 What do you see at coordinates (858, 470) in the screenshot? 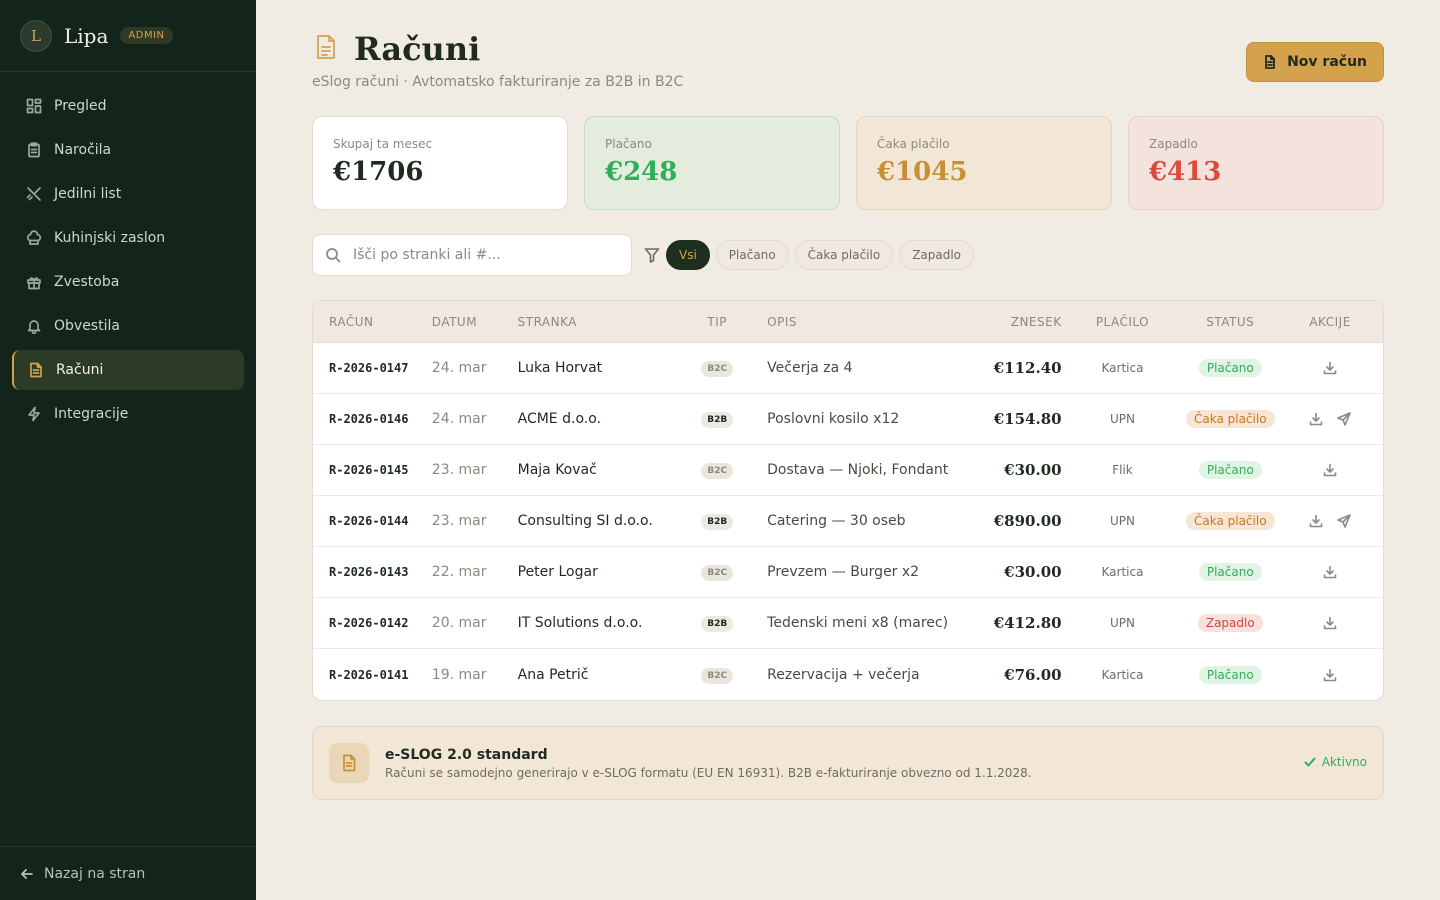
I see `invoice-description: Dostava — Njoki, Fondant` at bounding box center [858, 470].